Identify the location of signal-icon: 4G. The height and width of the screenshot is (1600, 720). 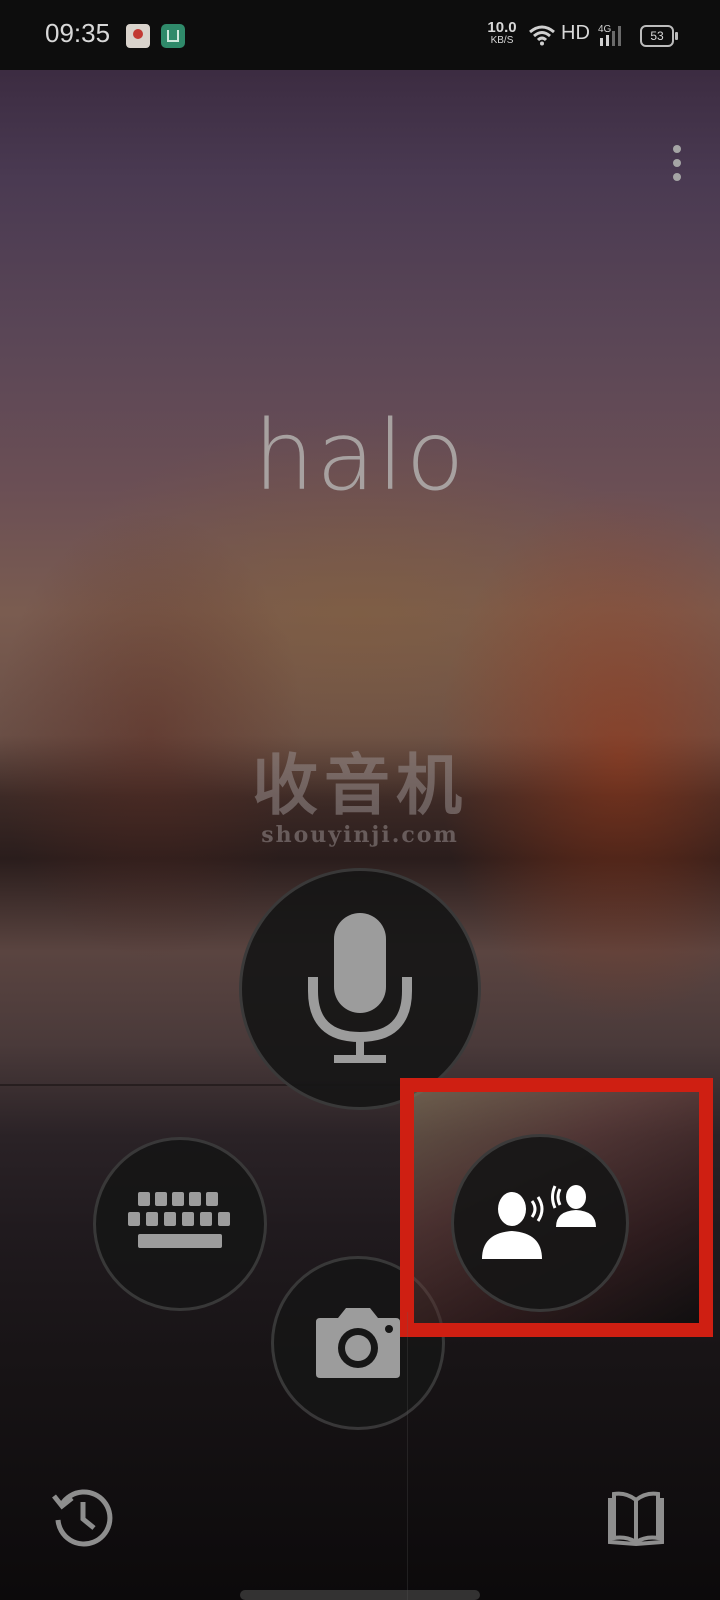
(609, 35).